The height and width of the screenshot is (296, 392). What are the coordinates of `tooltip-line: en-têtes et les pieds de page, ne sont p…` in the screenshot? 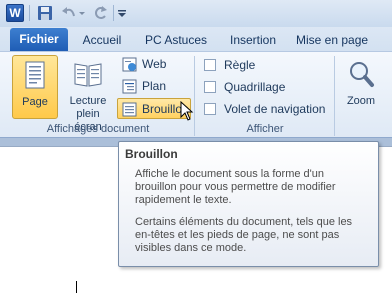 It's located at (237, 235).